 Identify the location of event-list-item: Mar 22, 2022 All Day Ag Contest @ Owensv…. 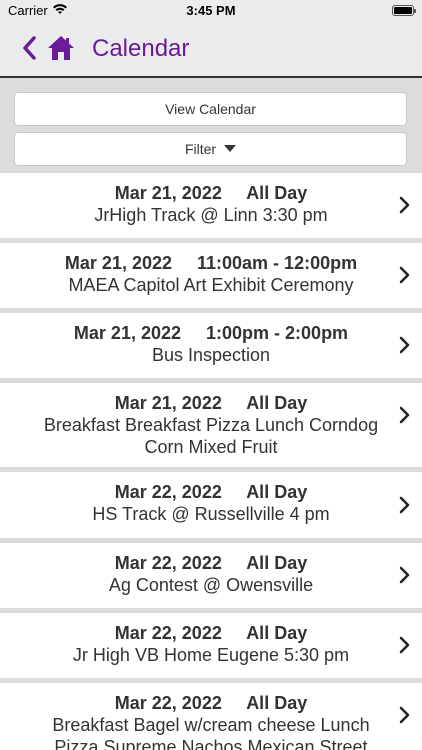
(211, 575).